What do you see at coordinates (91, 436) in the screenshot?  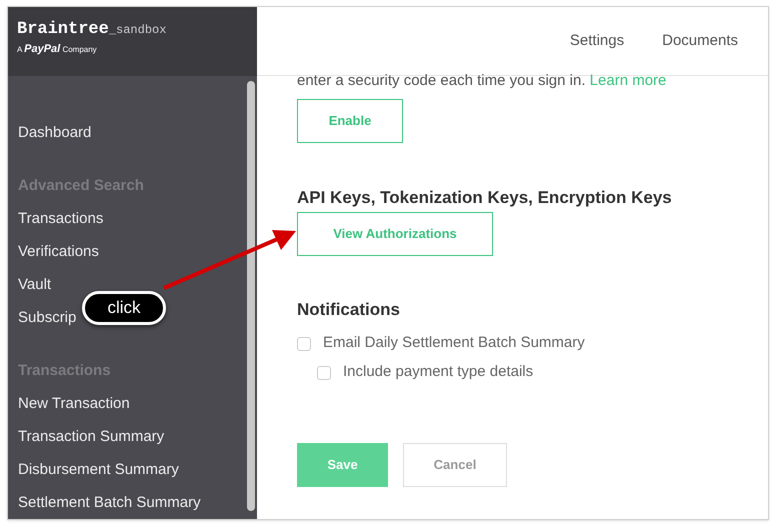 I see `sidebar-item: Transaction Summary` at bounding box center [91, 436].